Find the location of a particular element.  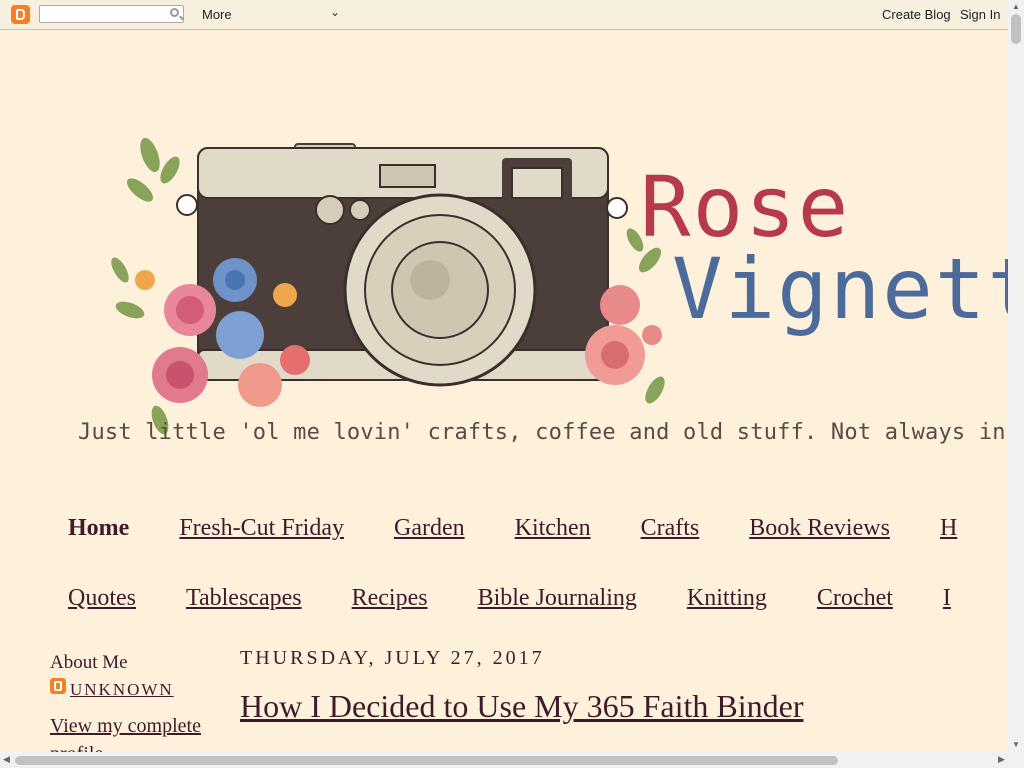

horizontal-scrollbar: ◀ ▶ is located at coordinates (512, 760).